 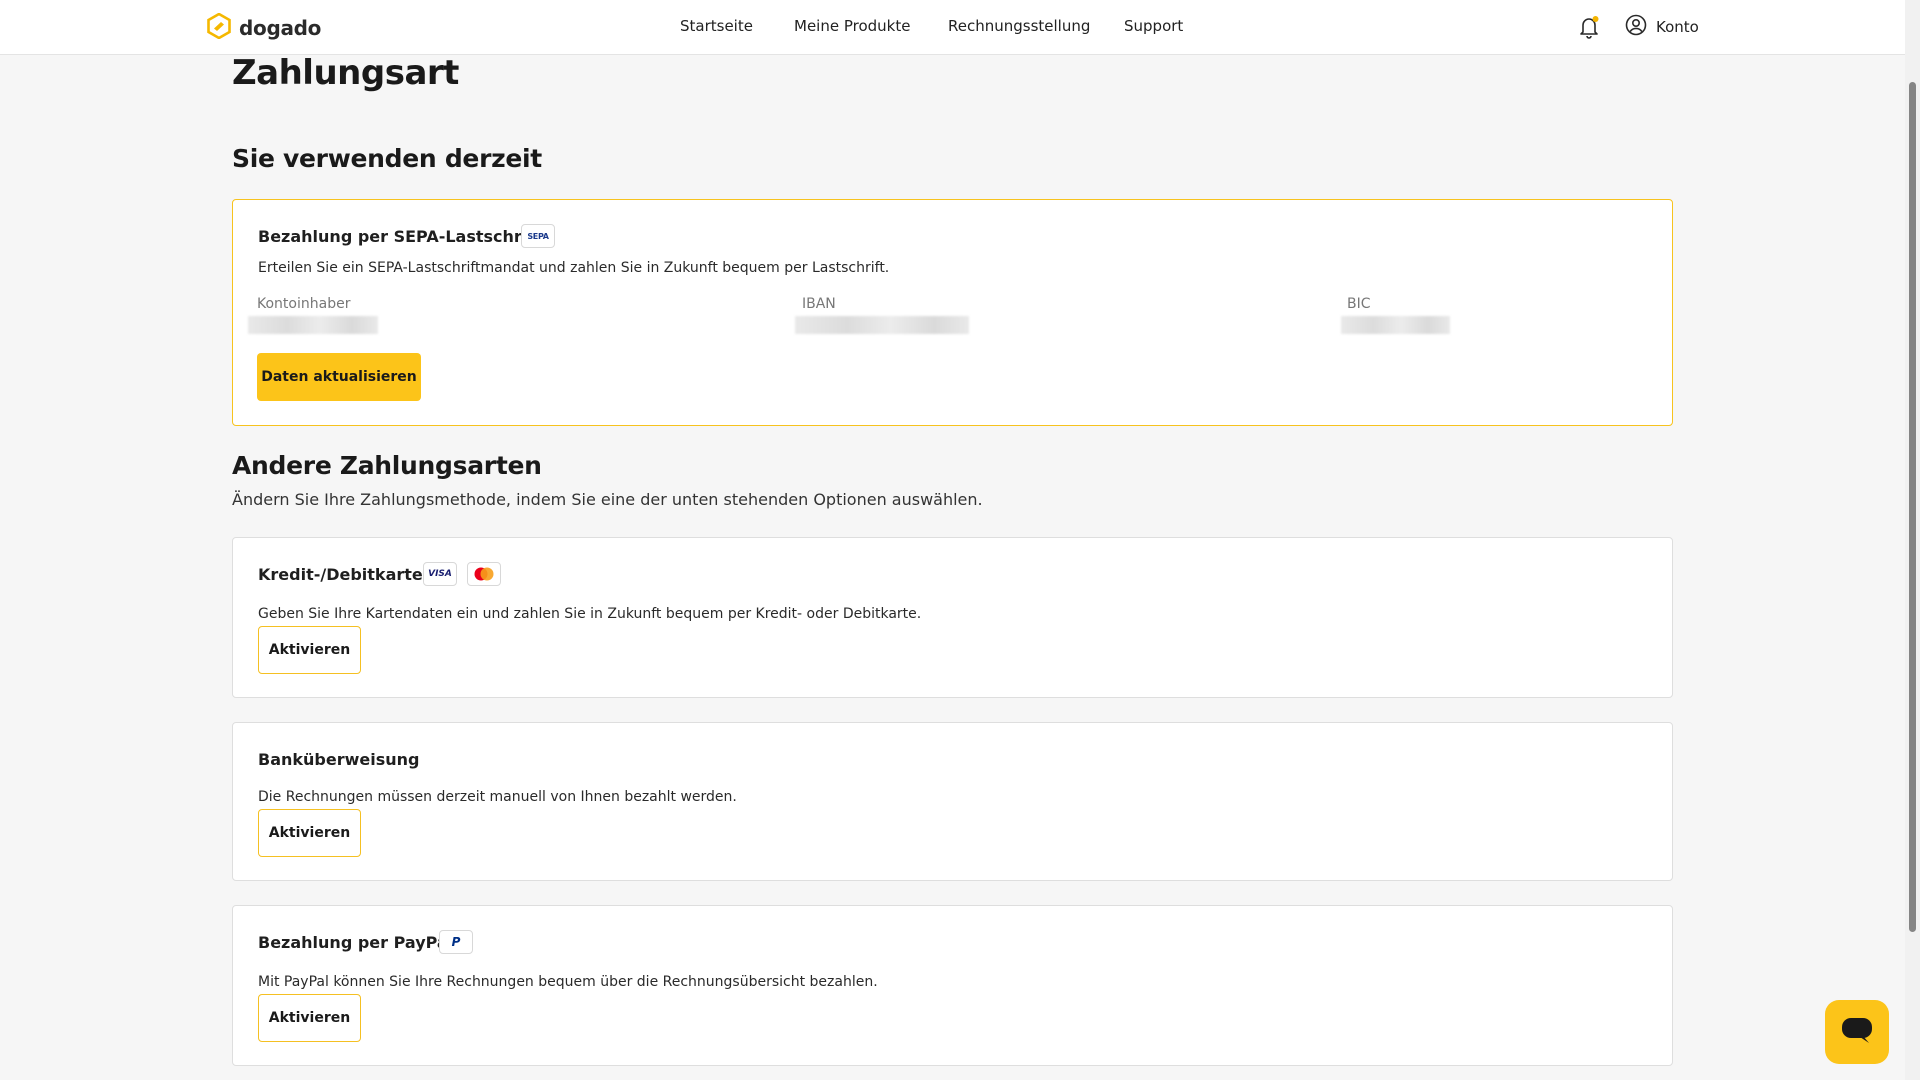 I want to click on activate-card-button: Aktivieren, so click(x=309, y=650).